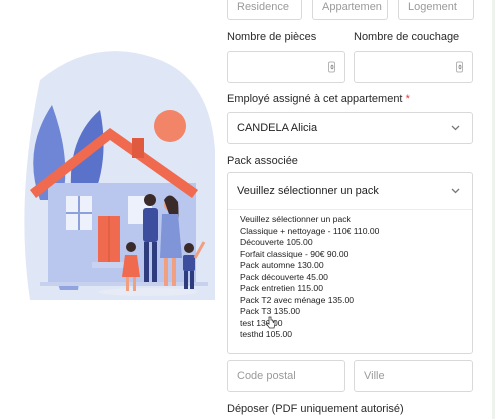 Image resolution: width=495 pixels, height=419 pixels. What do you see at coordinates (413, 67) in the screenshot?
I see `couchage-number-input` at bounding box center [413, 67].